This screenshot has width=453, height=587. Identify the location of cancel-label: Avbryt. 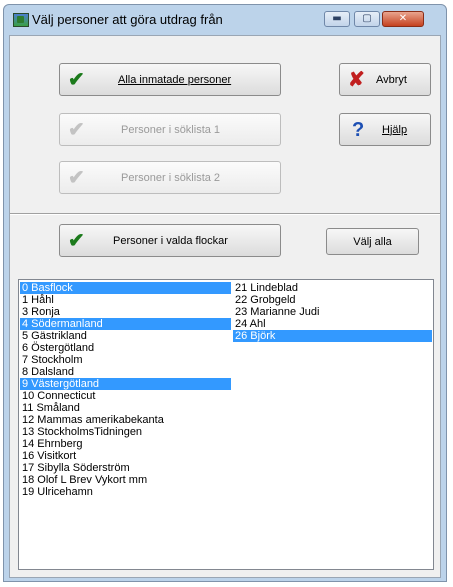
(391, 79).